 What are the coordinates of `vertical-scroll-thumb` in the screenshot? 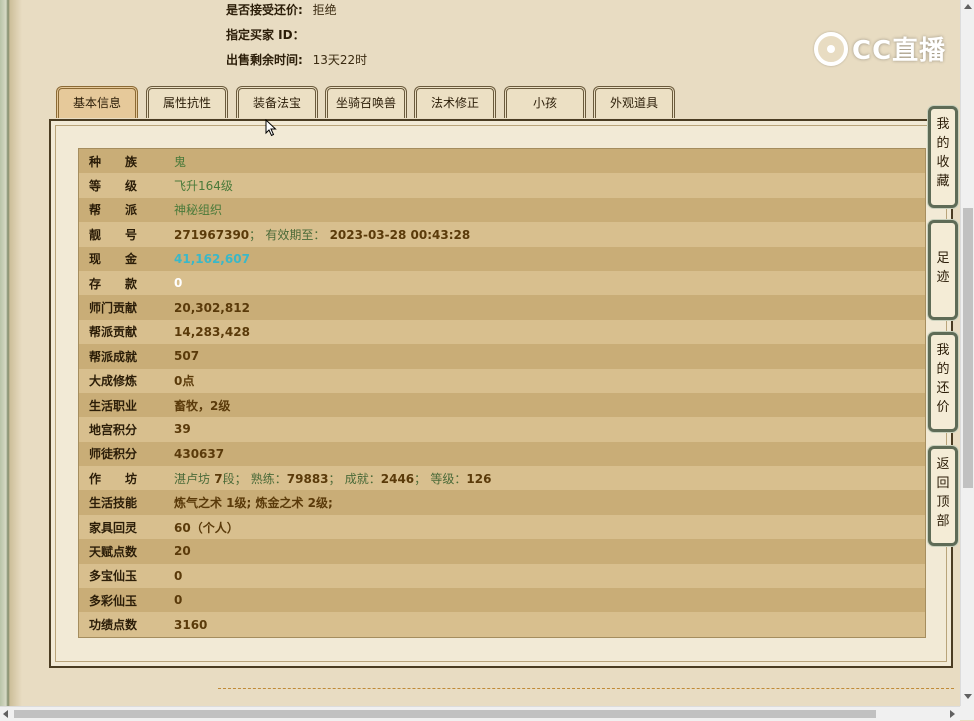 It's located at (968, 348).